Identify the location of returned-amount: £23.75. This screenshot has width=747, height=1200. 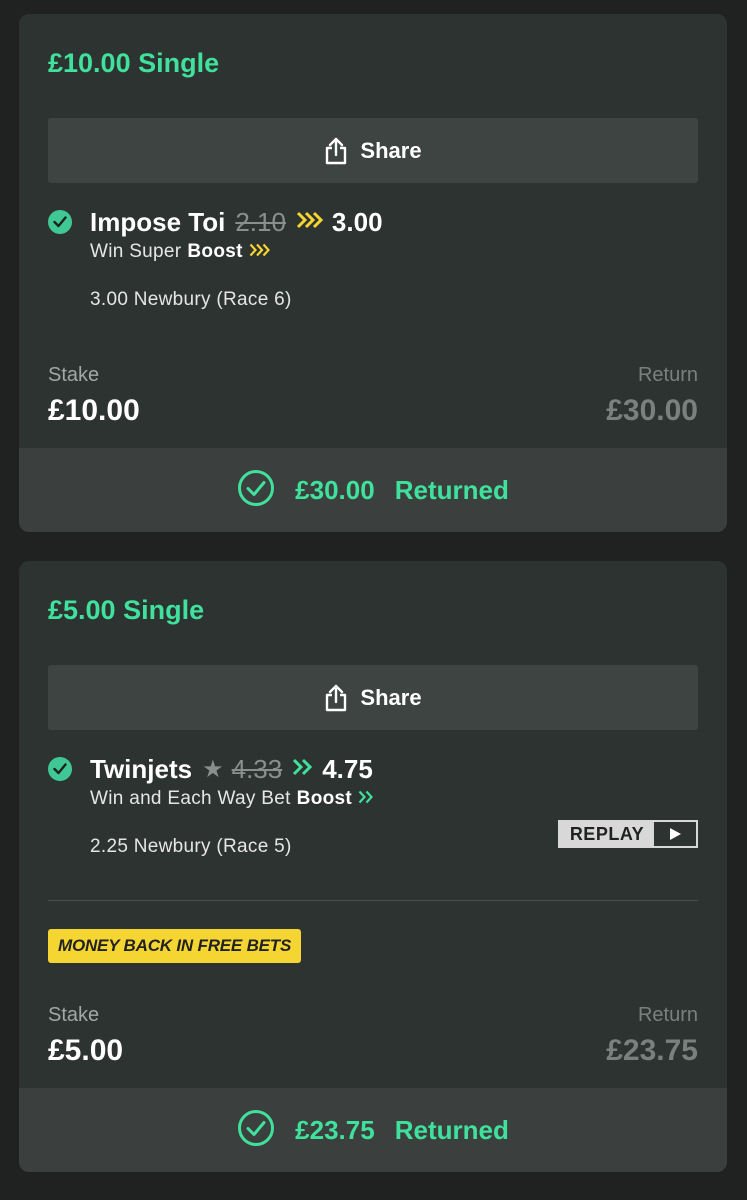
(335, 1129).